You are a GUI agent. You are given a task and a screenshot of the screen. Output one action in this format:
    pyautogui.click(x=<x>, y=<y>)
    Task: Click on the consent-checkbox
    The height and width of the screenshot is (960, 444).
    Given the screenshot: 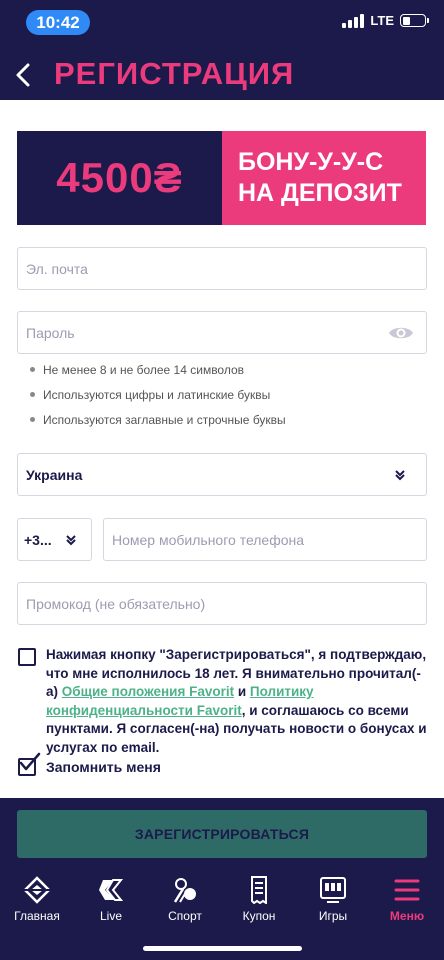 What is the action you would take?
    pyautogui.click(x=27, y=657)
    